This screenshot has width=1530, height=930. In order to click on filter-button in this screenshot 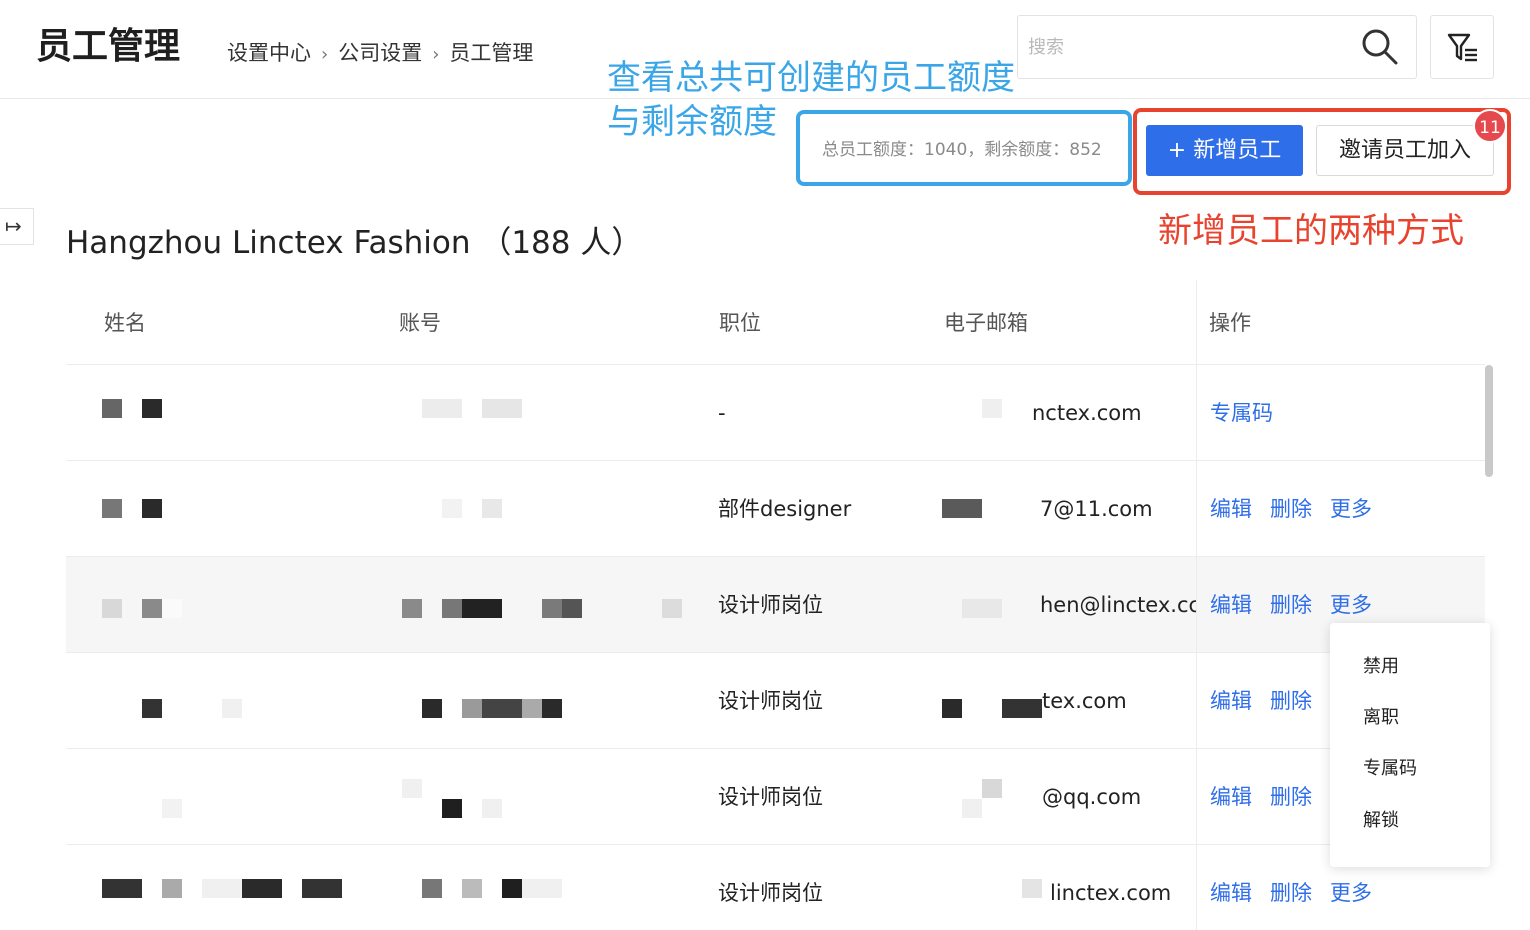, I will do `click(1462, 47)`.